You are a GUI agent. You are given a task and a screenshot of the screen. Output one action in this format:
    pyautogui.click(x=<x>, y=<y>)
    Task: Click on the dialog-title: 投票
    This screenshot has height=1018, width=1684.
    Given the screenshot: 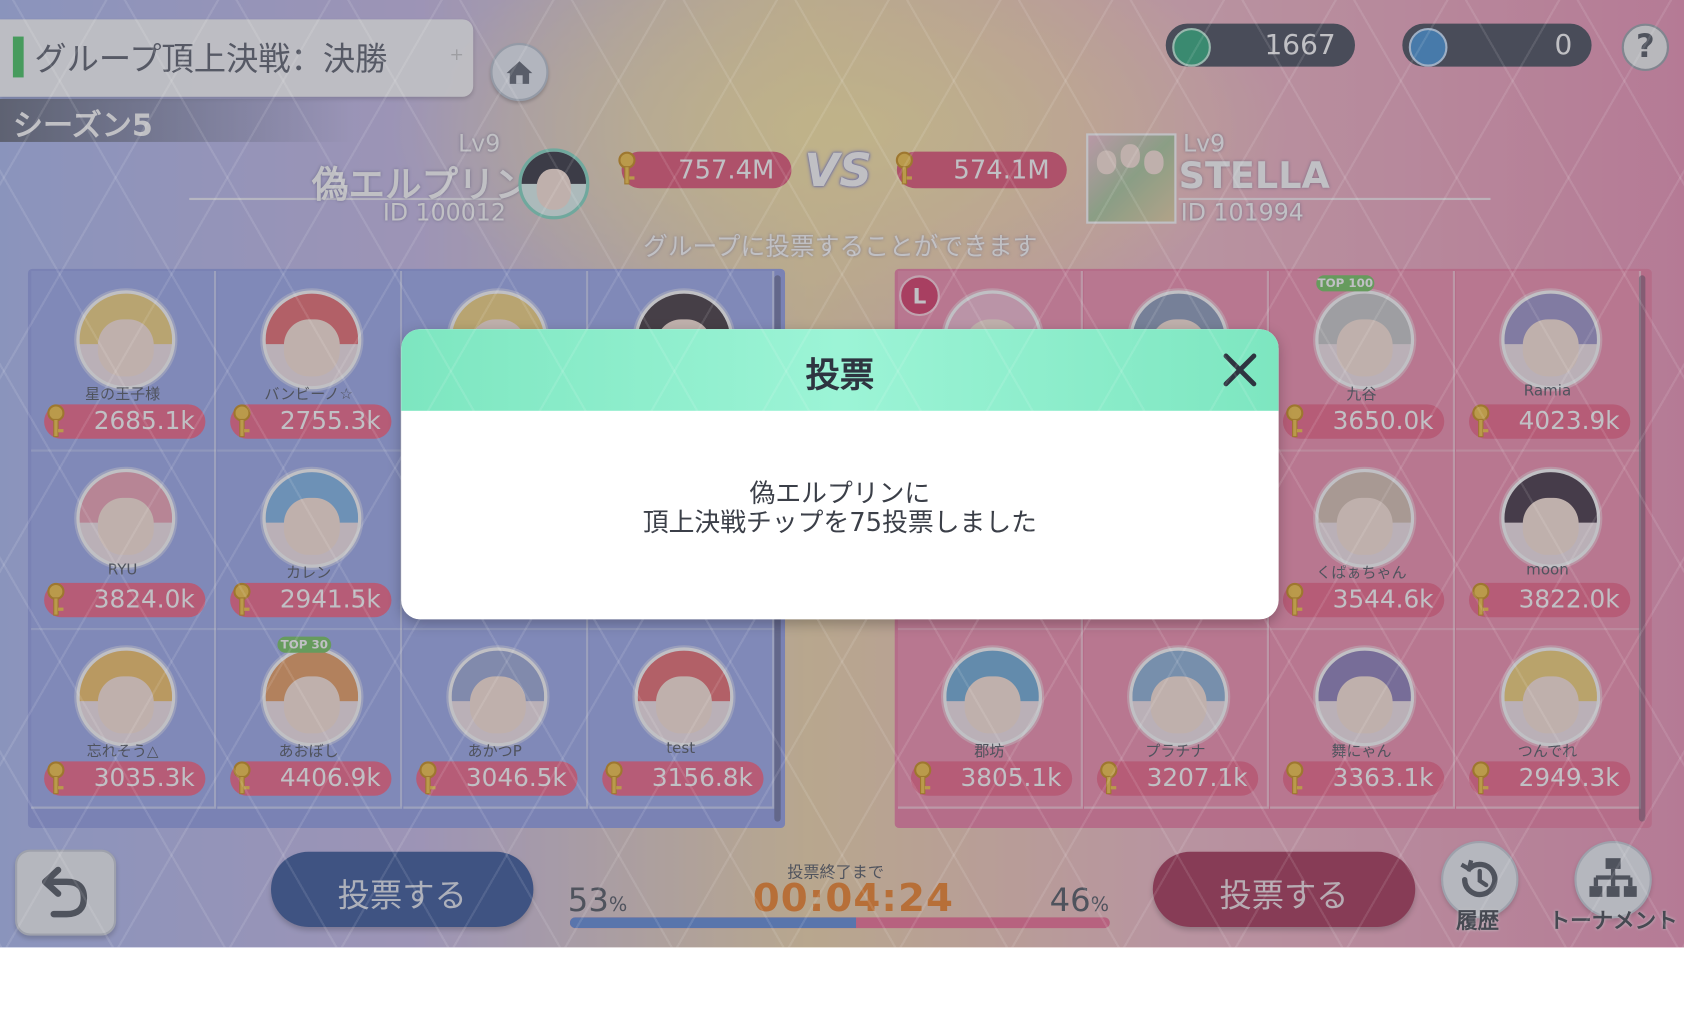 What is the action you would take?
    pyautogui.click(x=840, y=375)
    